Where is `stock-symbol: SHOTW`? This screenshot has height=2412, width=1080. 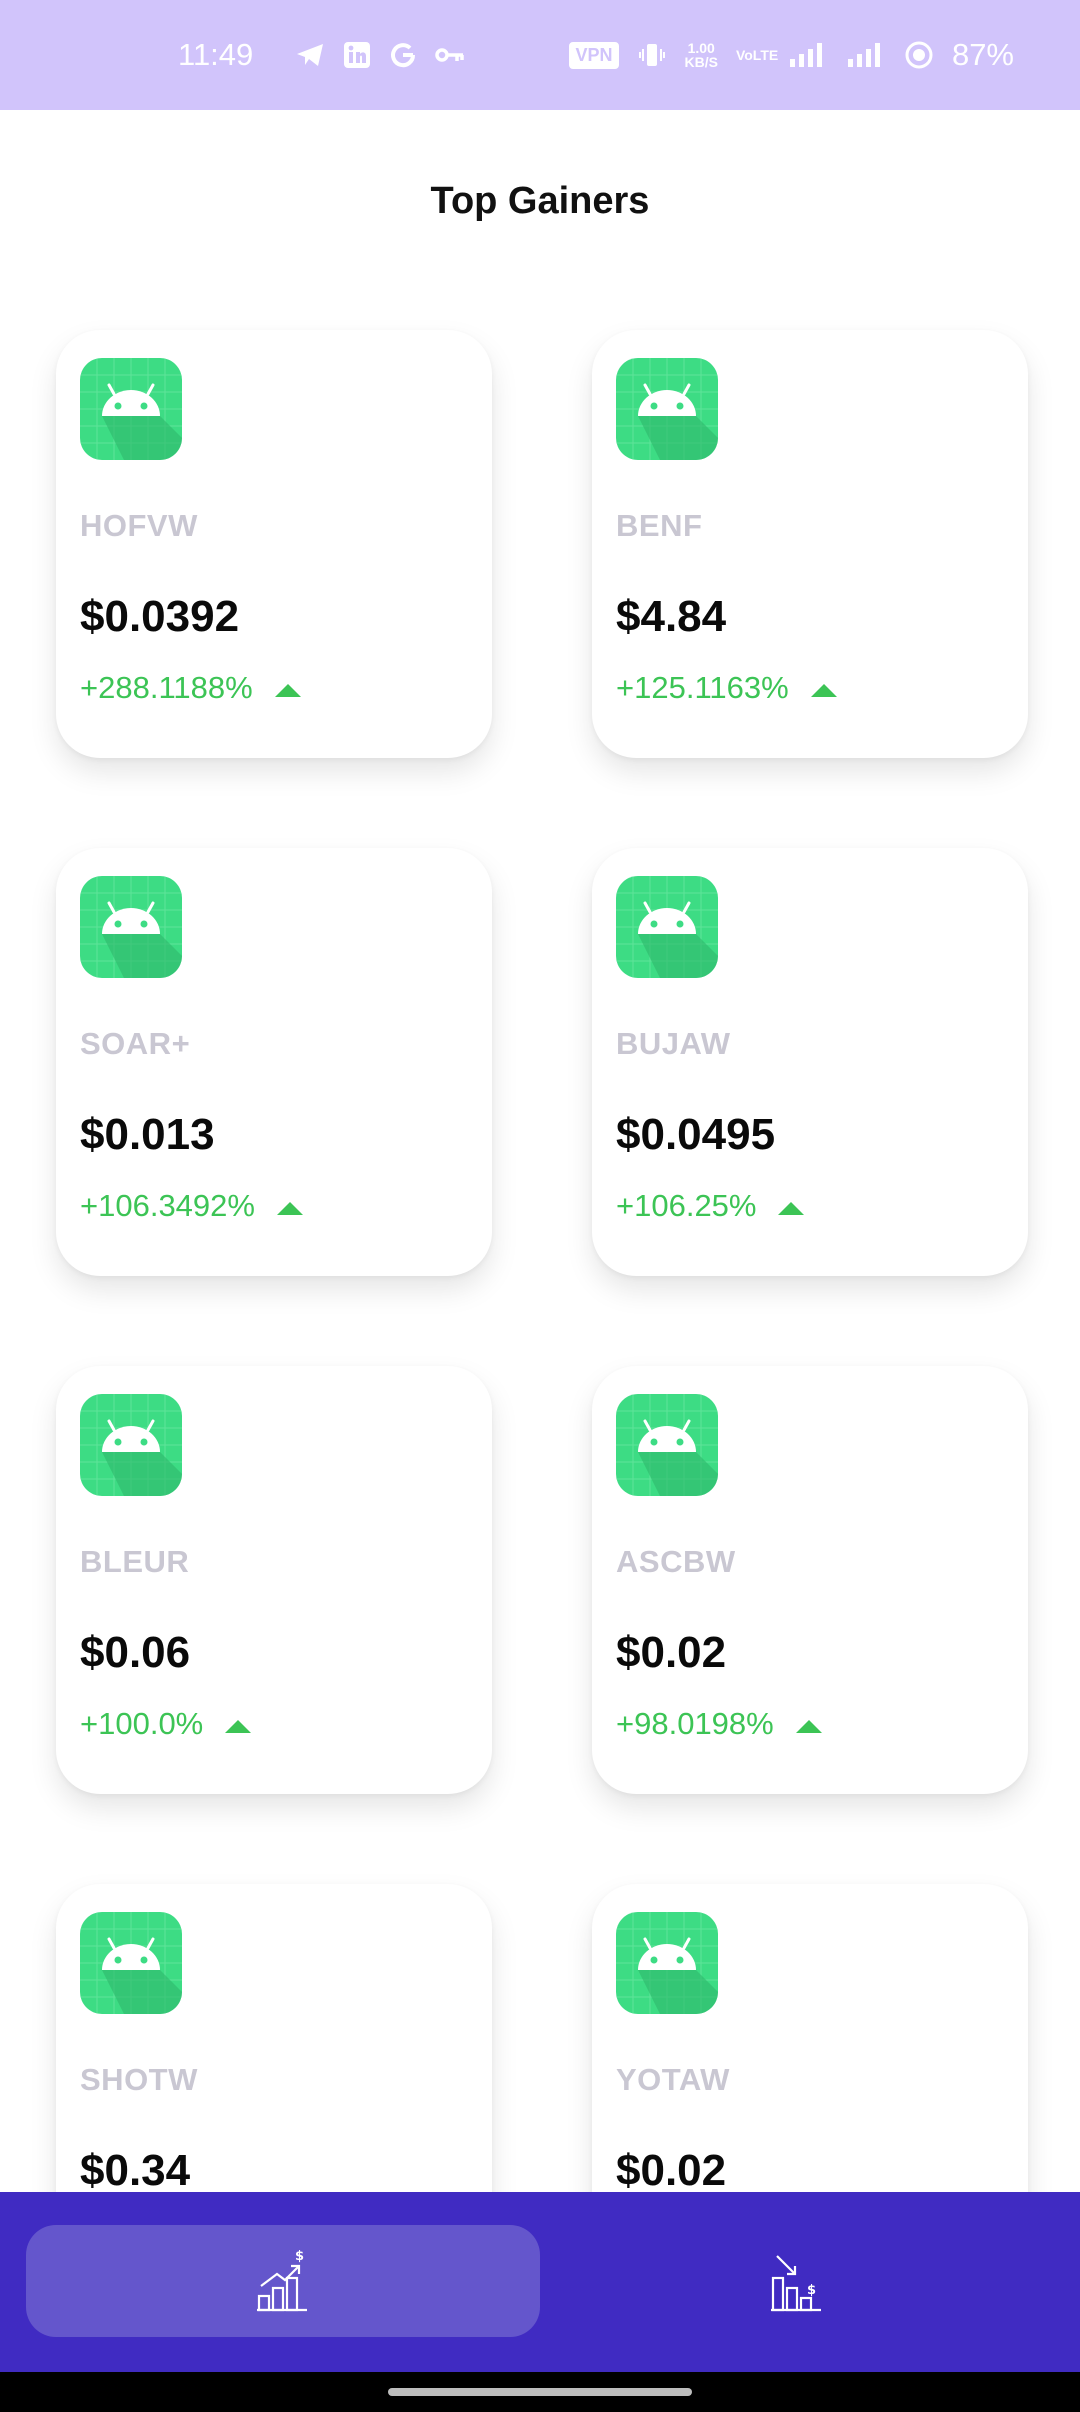 stock-symbol: SHOTW is located at coordinates (139, 2079).